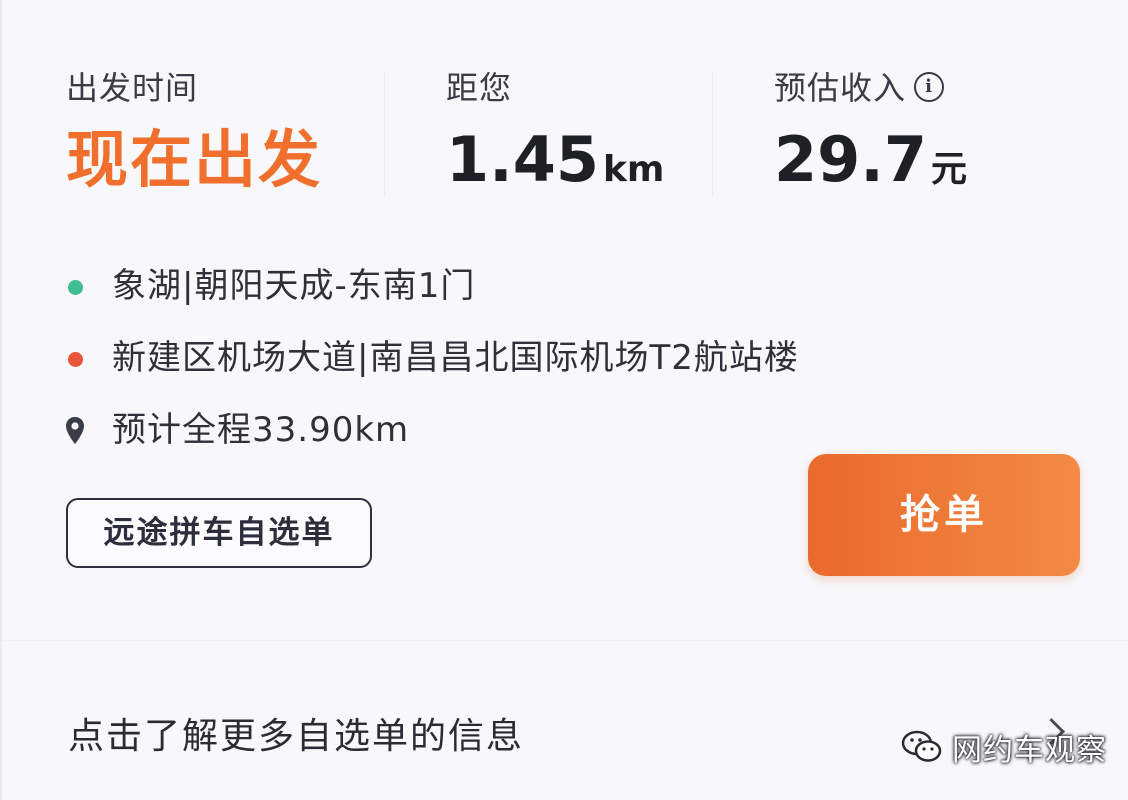 The image size is (1128, 800). I want to click on total-distance: 预计全程33.90km, so click(261, 430).